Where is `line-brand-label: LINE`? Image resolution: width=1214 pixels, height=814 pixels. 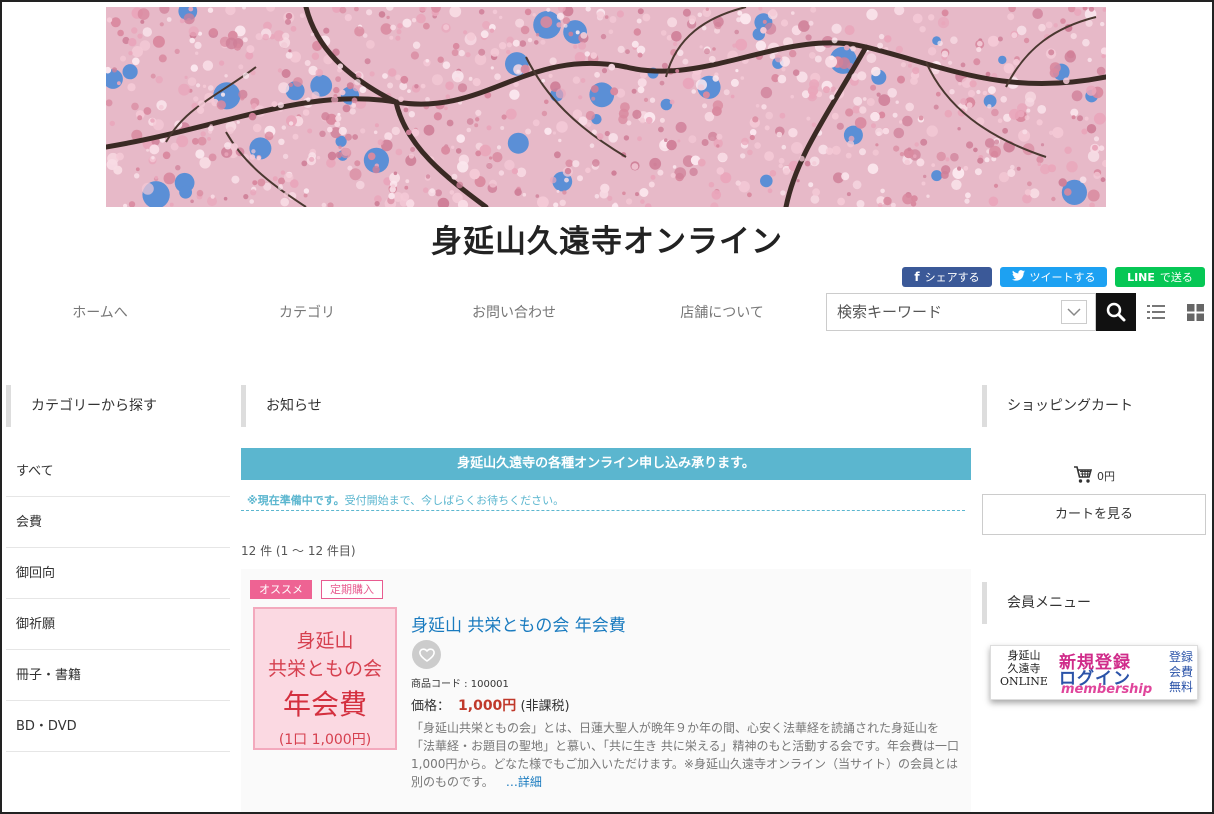 line-brand-label: LINE is located at coordinates (1141, 277).